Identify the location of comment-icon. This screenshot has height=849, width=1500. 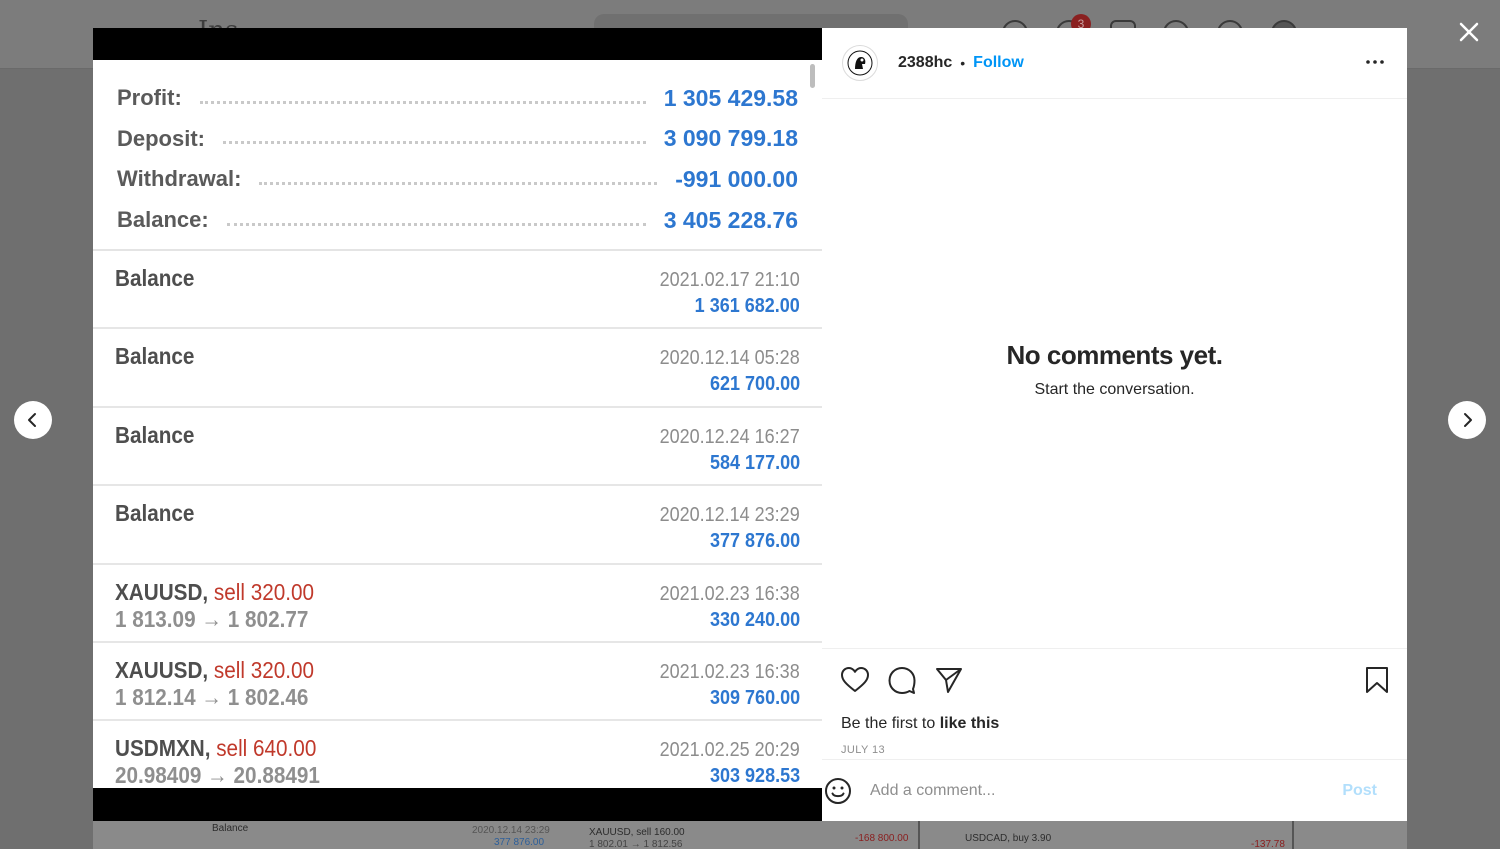
(902, 680).